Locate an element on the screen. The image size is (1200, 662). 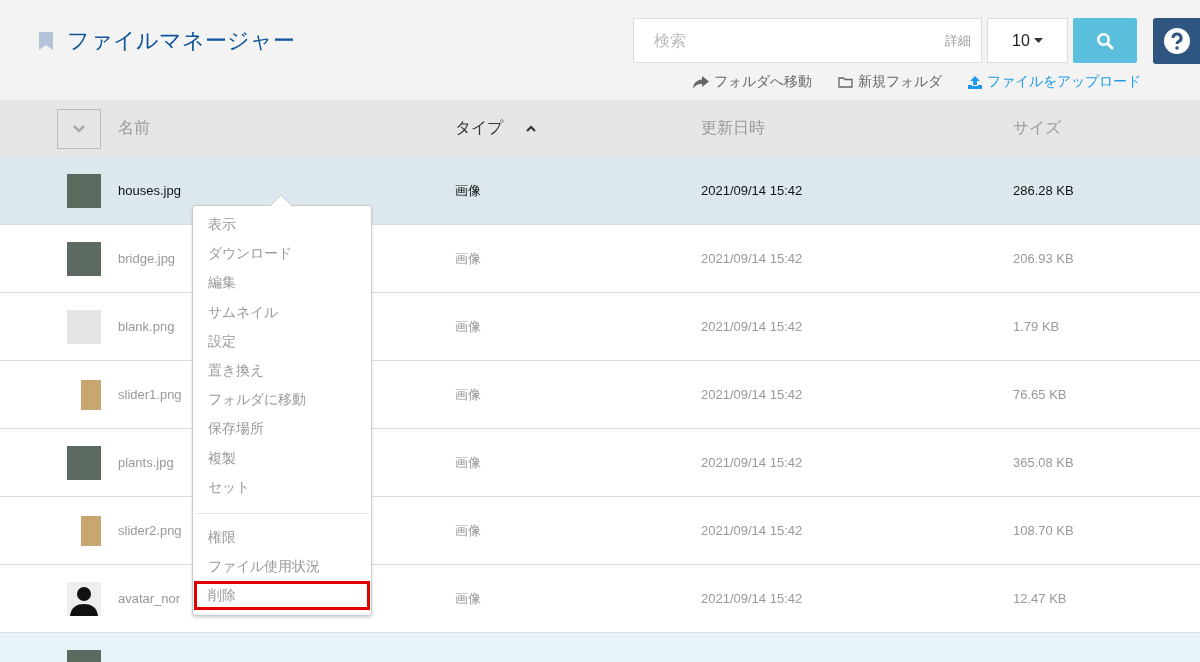
file-name: bridge.jpg is located at coordinates (147, 258).